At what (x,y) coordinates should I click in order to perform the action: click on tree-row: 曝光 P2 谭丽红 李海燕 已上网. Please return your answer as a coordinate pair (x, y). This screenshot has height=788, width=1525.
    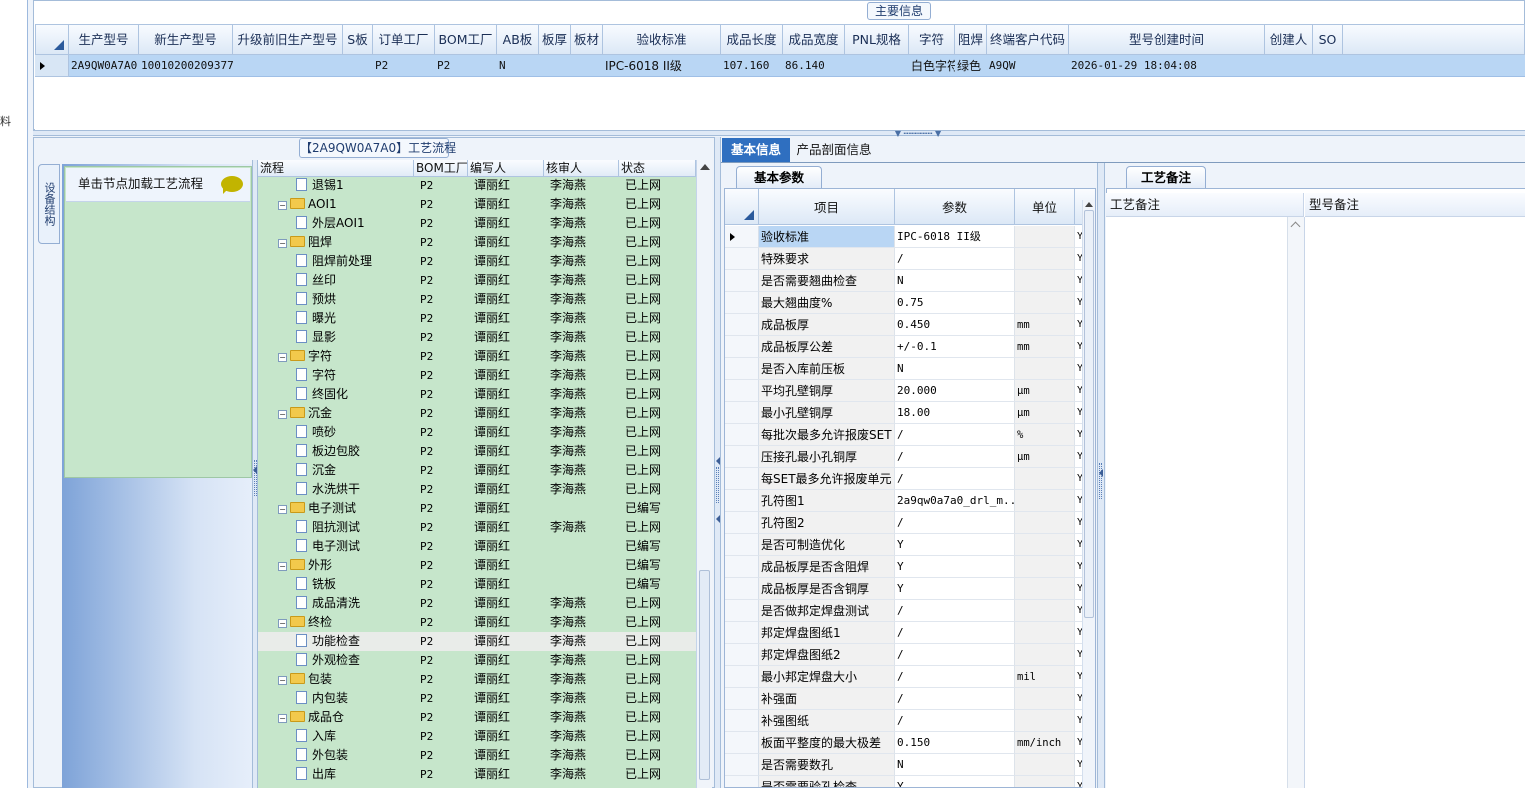
    Looking at the image, I should click on (477, 318).